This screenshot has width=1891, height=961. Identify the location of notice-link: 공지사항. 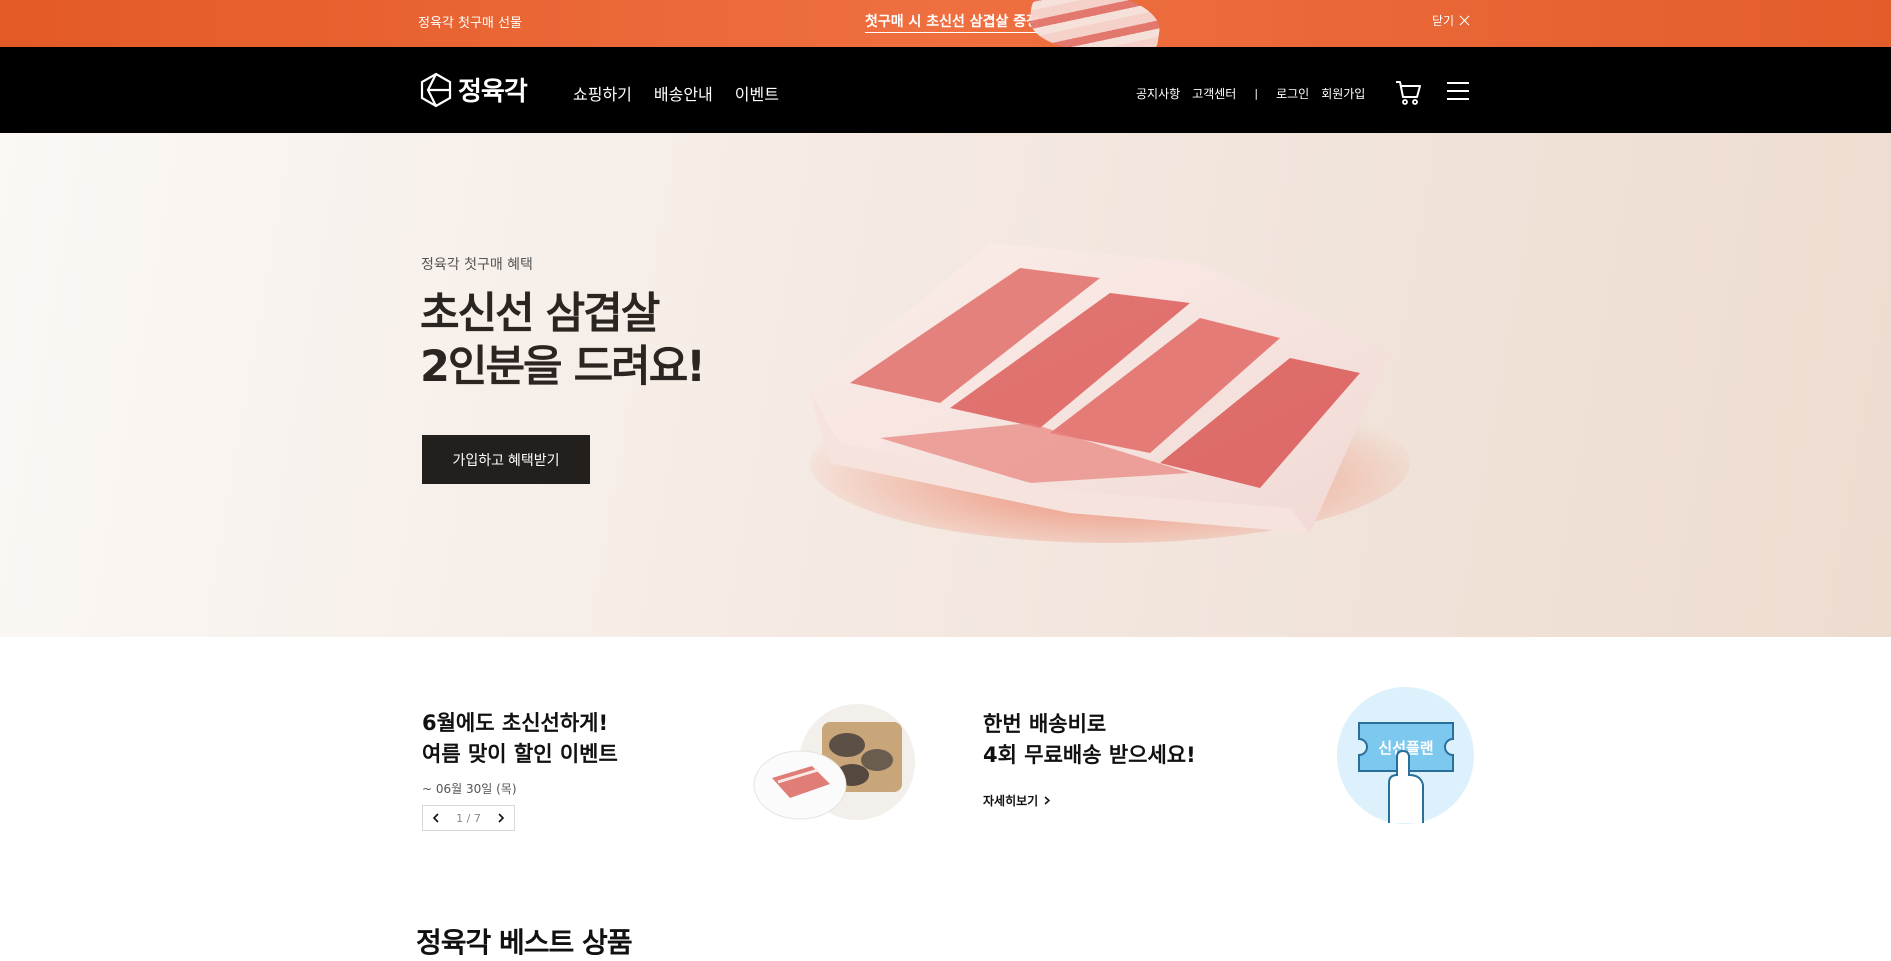
(1158, 93).